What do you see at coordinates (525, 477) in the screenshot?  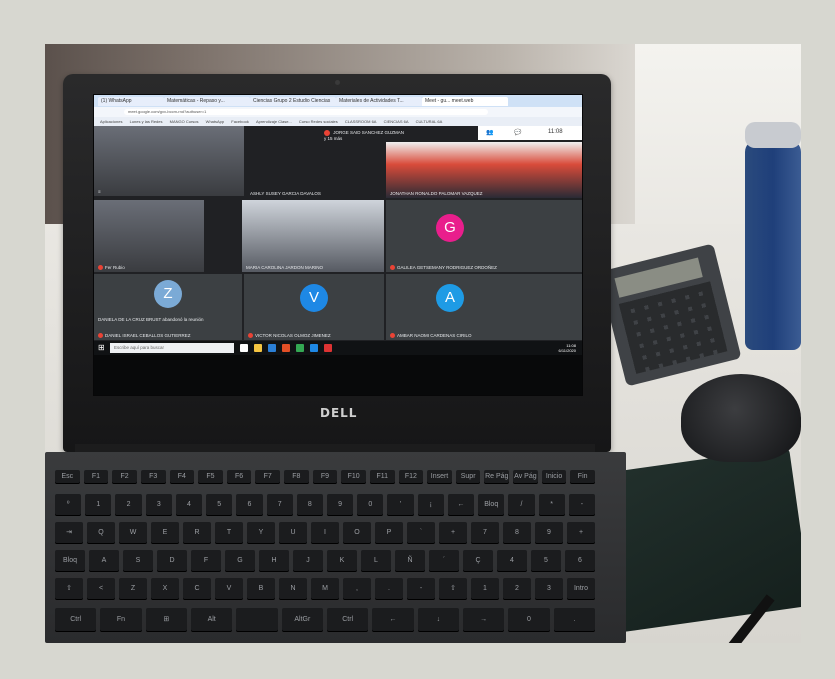 I see `keyboard-key: Av Pág` at bounding box center [525, 477].